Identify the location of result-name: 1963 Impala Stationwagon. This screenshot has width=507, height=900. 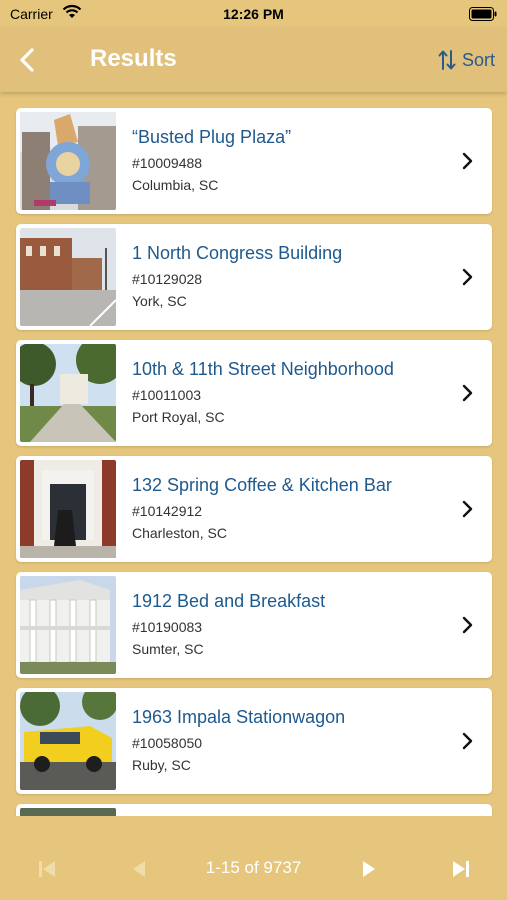
(239, 717).